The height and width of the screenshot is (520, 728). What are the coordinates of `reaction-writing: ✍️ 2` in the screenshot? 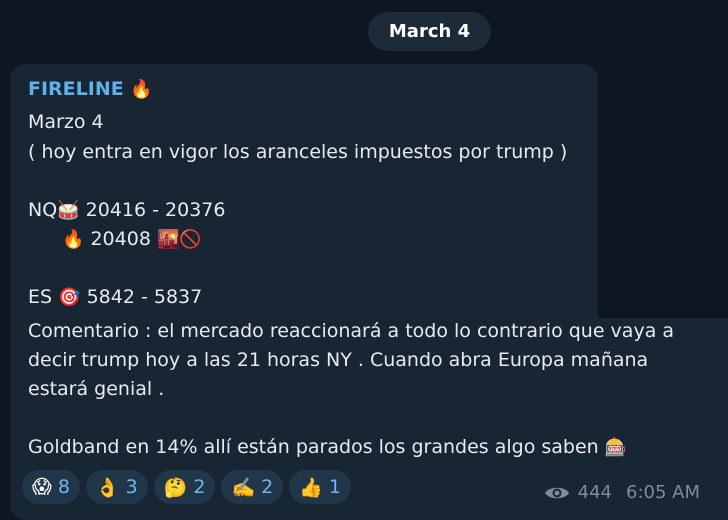 It's located at (252, 487).